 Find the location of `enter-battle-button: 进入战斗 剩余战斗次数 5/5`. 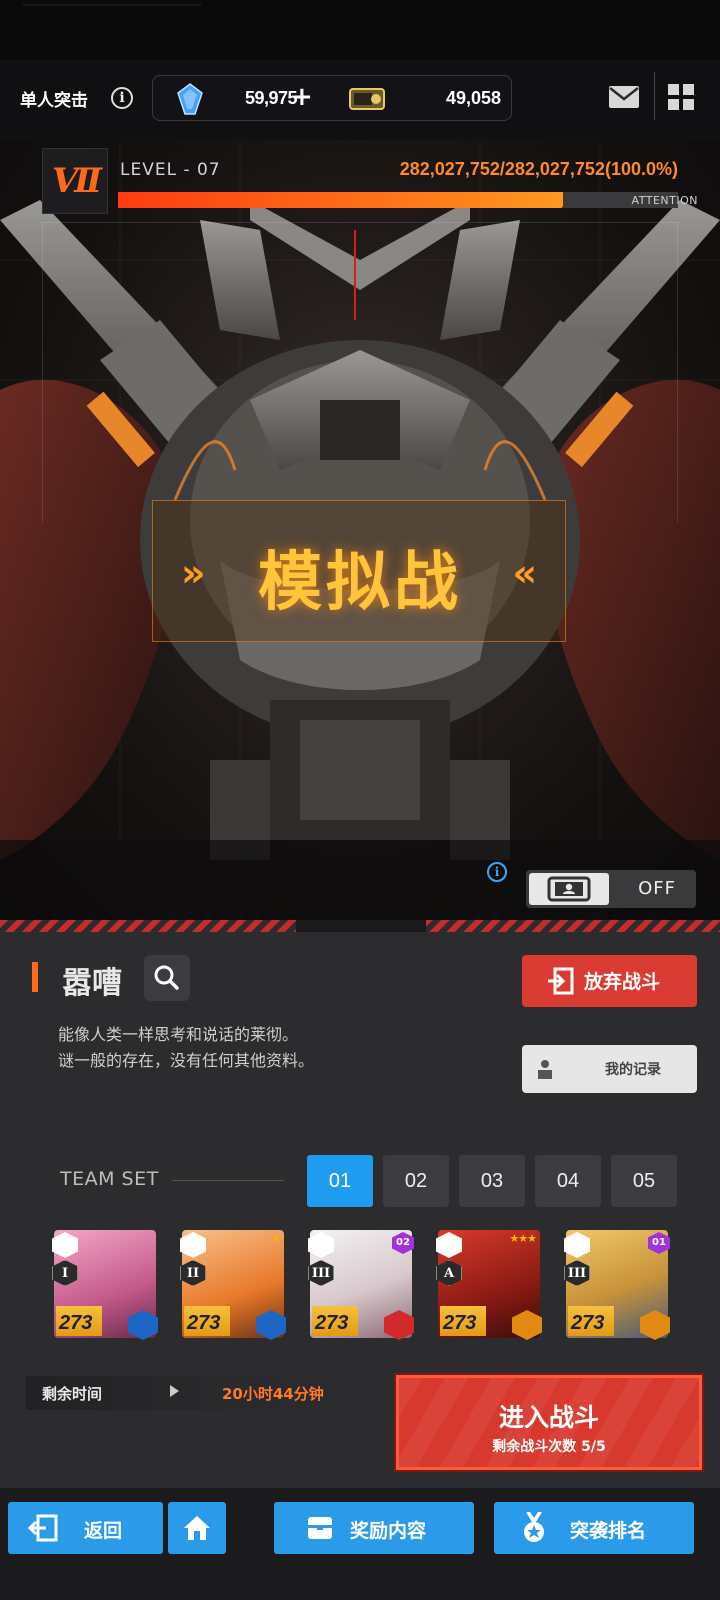

enter-battle-button: 进入战斗 剩余战斗次数 5/5 is located at coordinates (549, 1422).